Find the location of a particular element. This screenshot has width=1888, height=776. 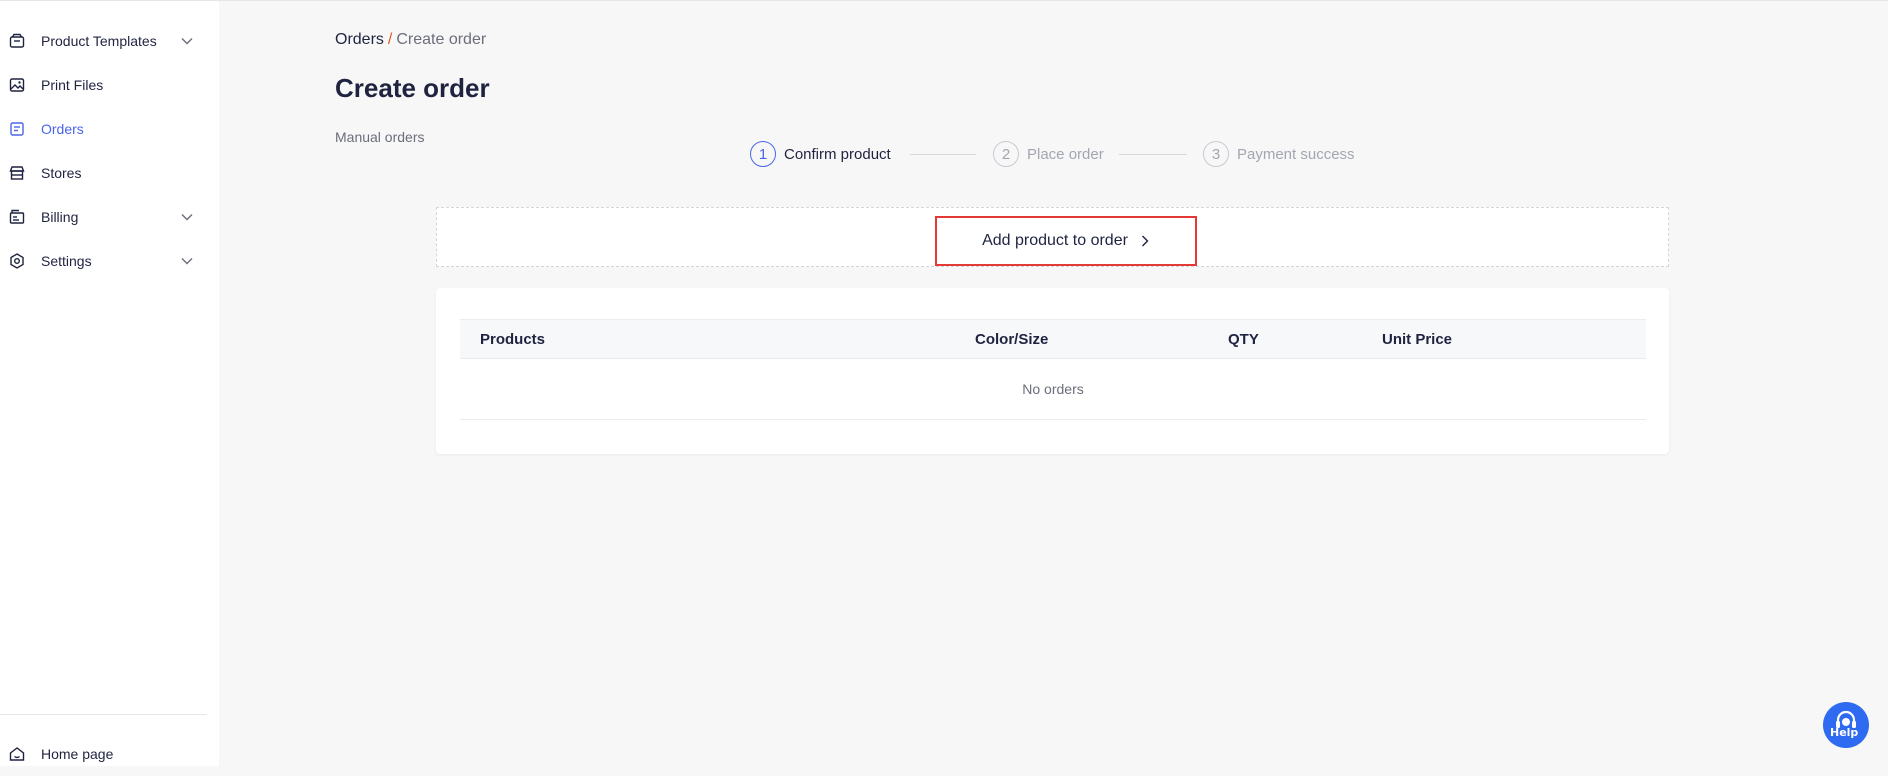

step-payment-success: 3 Payment success is located at coordinates (1279, 154).